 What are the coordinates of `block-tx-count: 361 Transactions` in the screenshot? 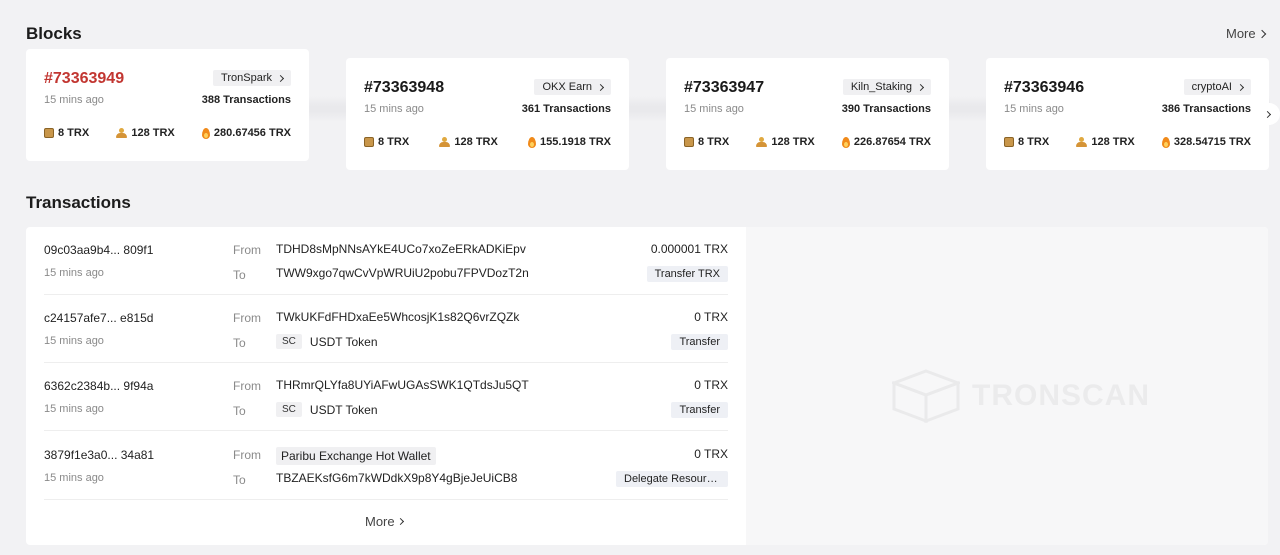 It's located at (566, 109).